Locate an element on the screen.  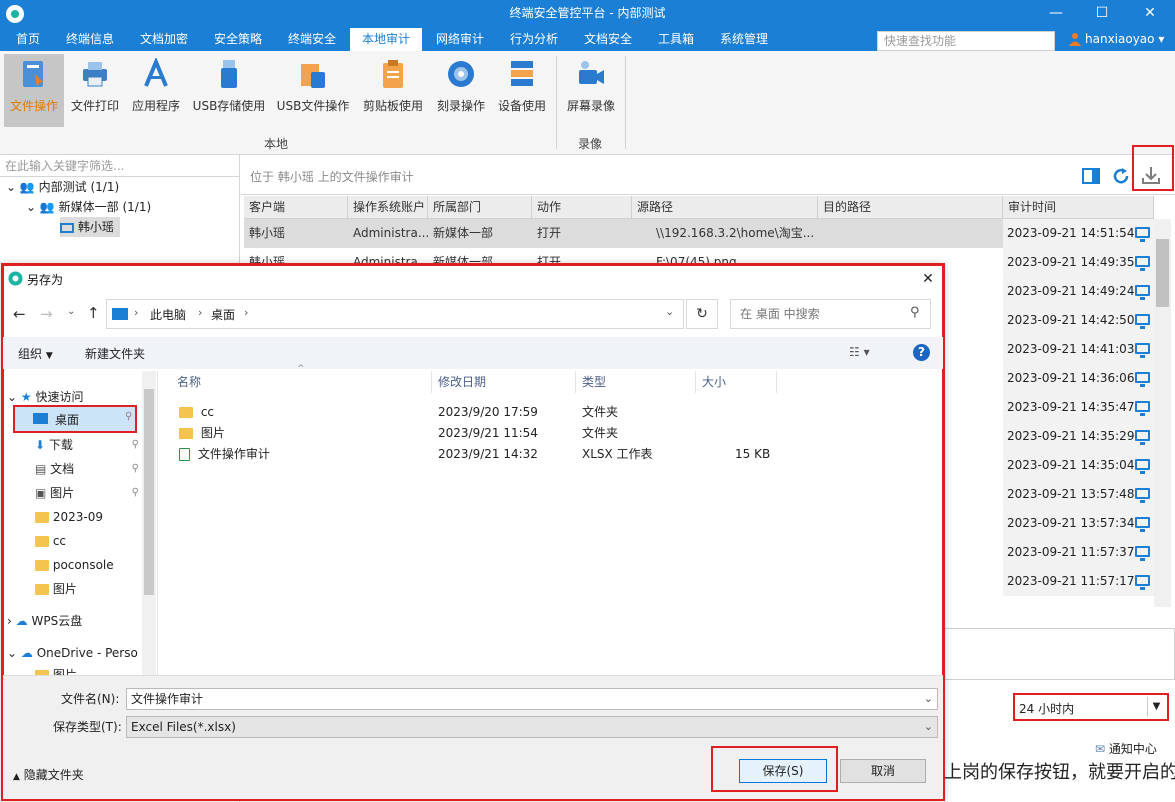
organize-menu: 组织 ▼ is located at coordinates (35, 353).